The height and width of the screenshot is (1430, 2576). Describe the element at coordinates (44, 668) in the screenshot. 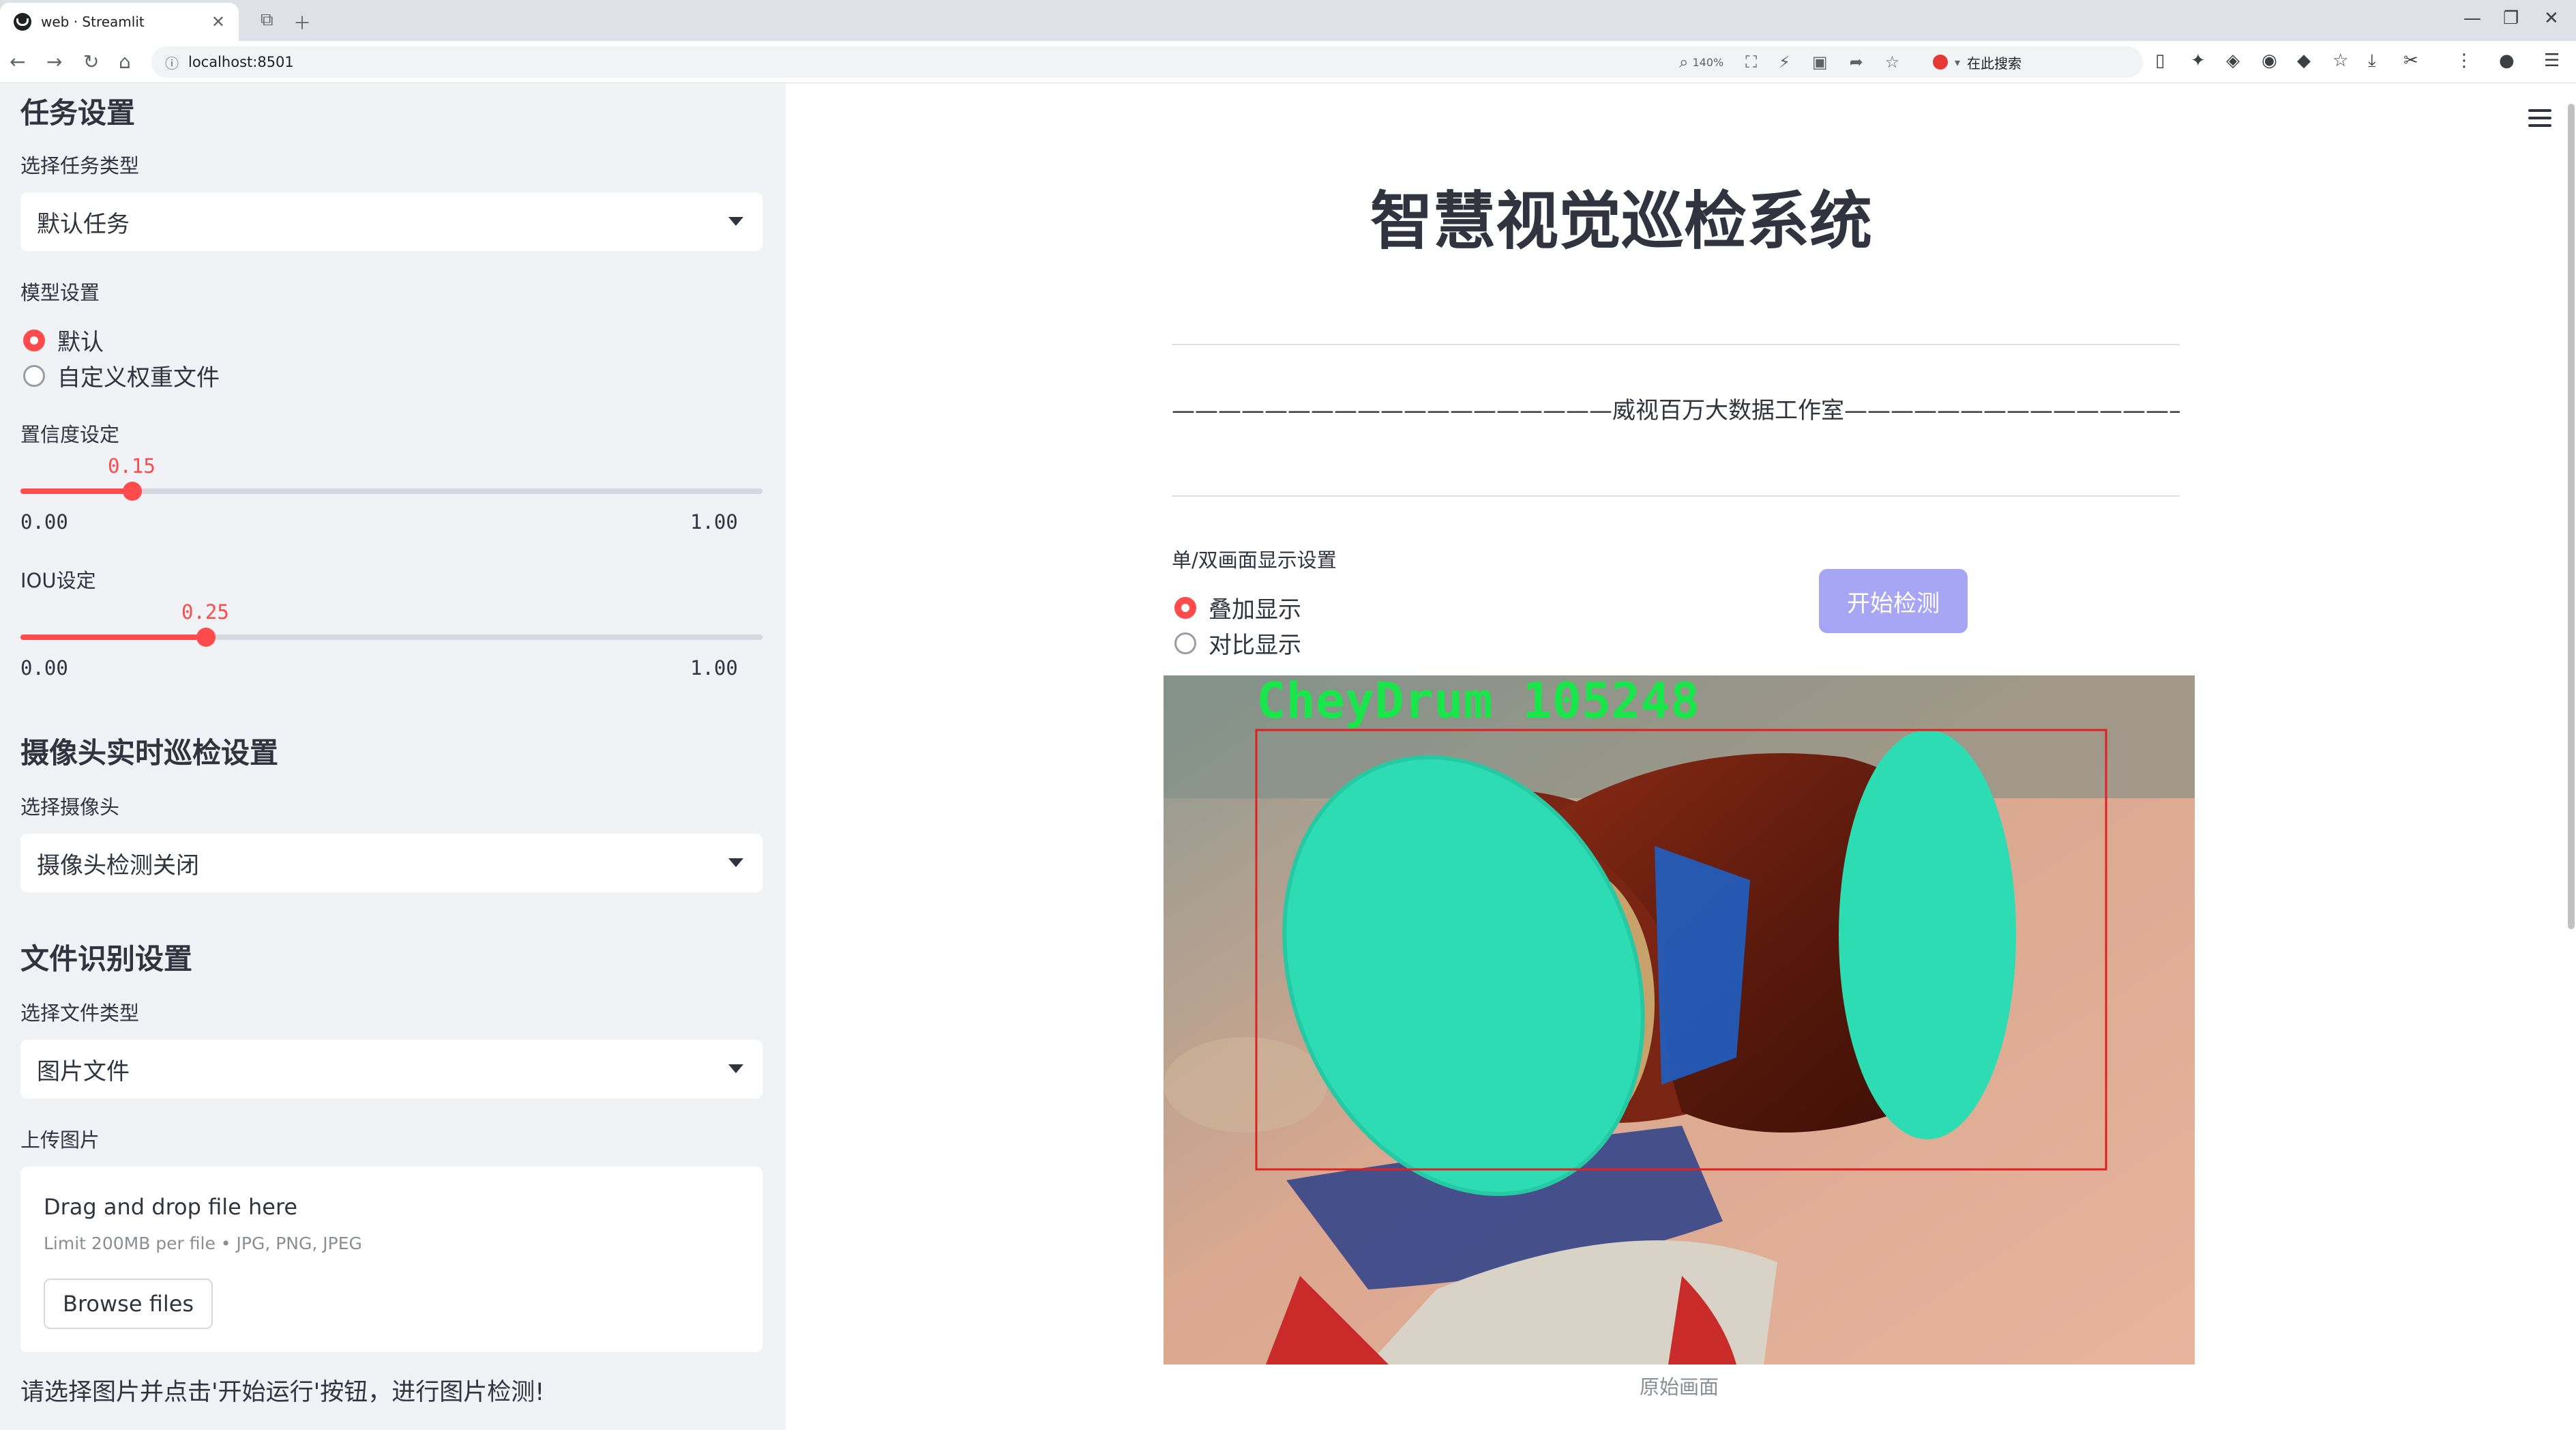

I see `iou-min: 0.00` at that location.